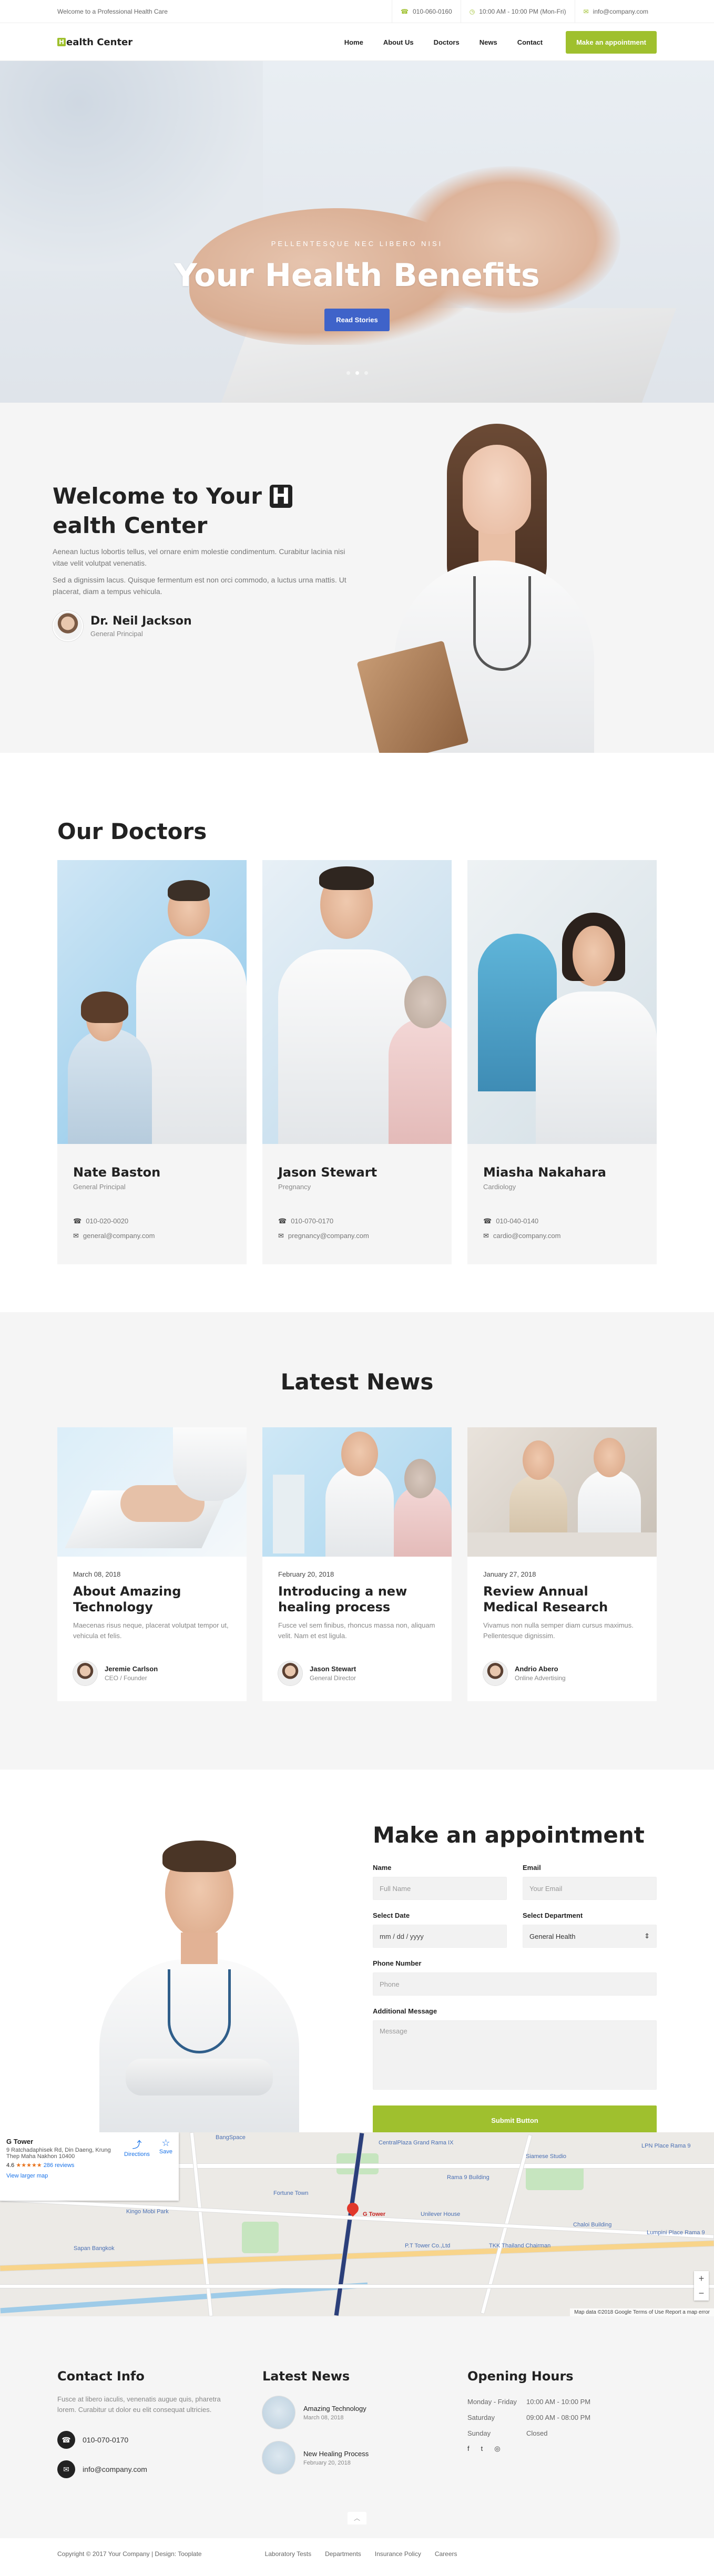 The image size is (714, 2576). Describe the element at coordinates (440, 1936) in the screenshot. I see `date-field: mm / dd / yyyy` at that location.